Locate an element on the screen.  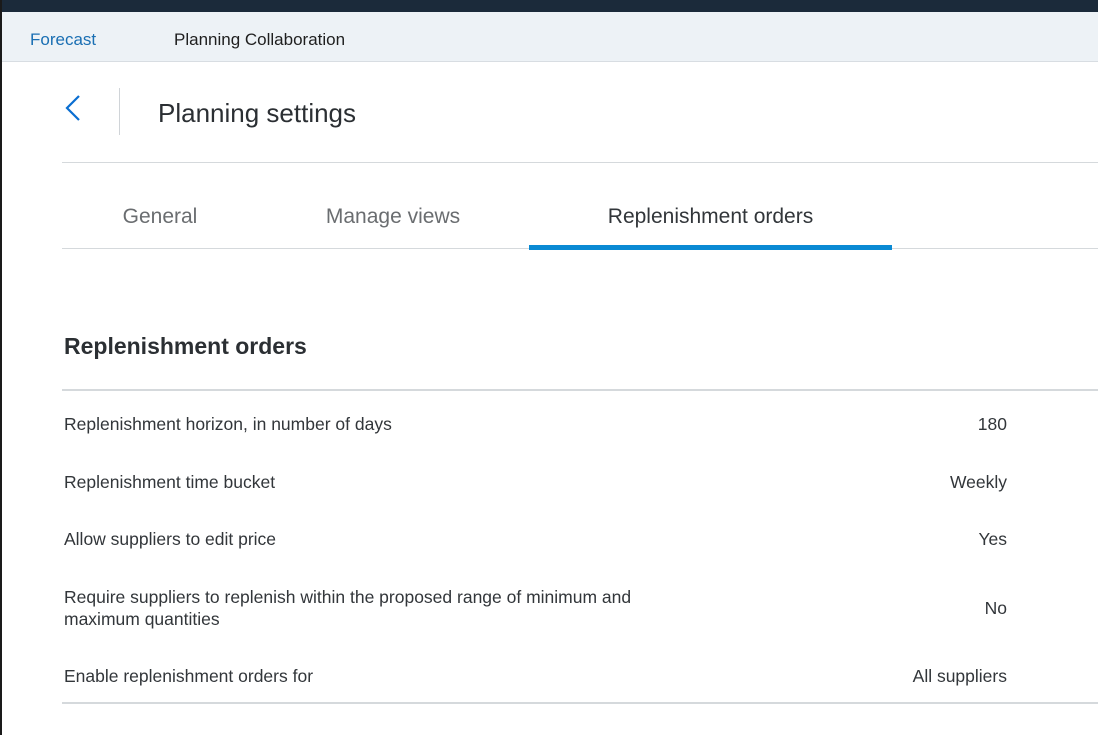
setting-label: Enable replenishment orders for is located at coordinates (189, 676).